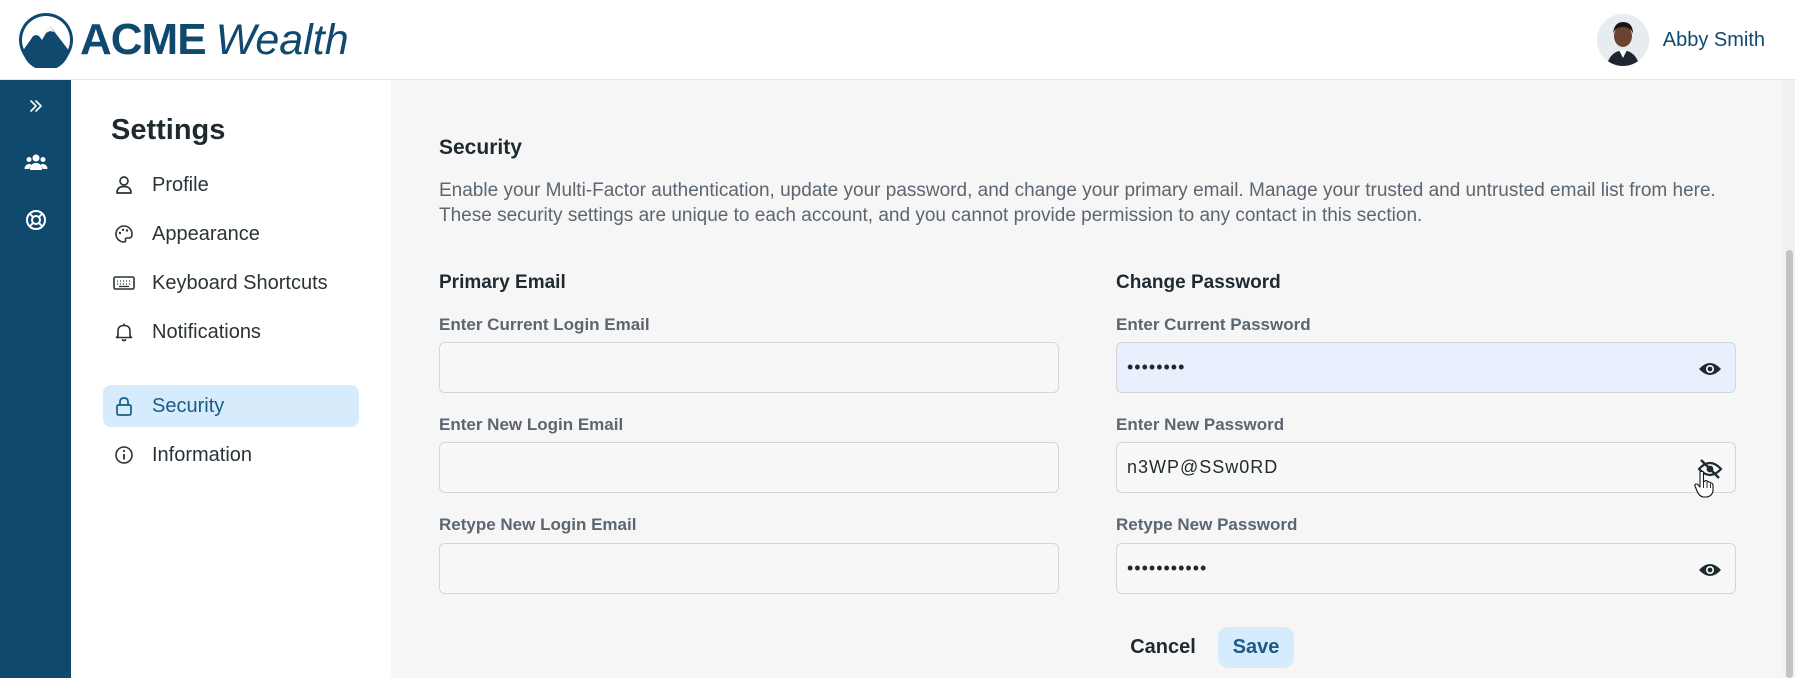  Describe the element at coordinates (206, 233) in the screenshot. I see `settings-nav-label: Appearance` at that location.